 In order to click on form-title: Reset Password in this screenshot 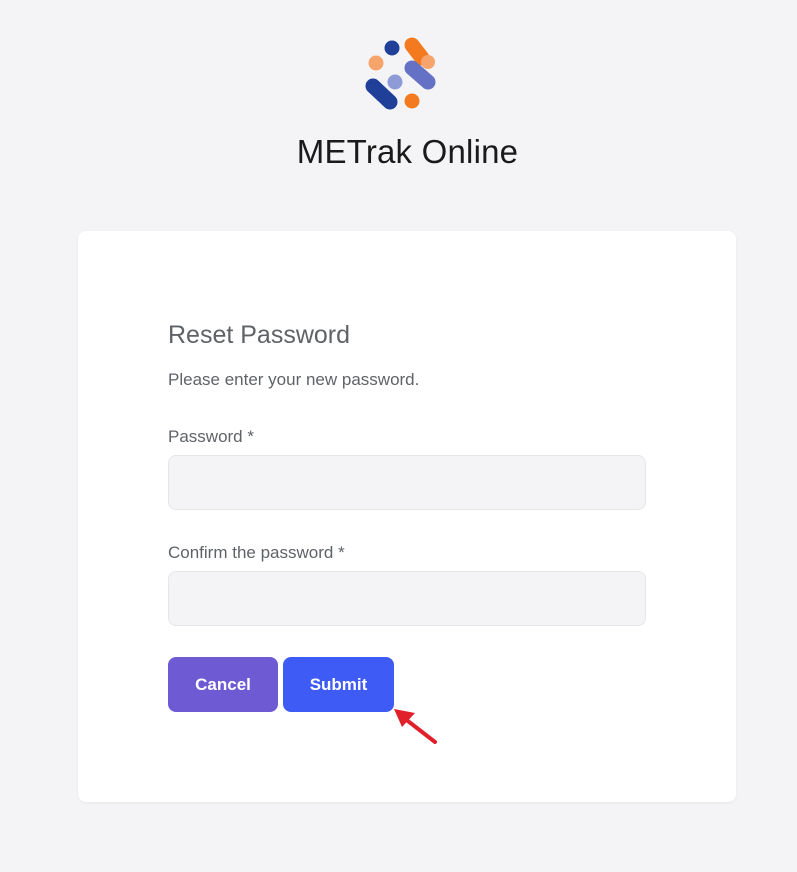, I will do `click(259, 335)`.